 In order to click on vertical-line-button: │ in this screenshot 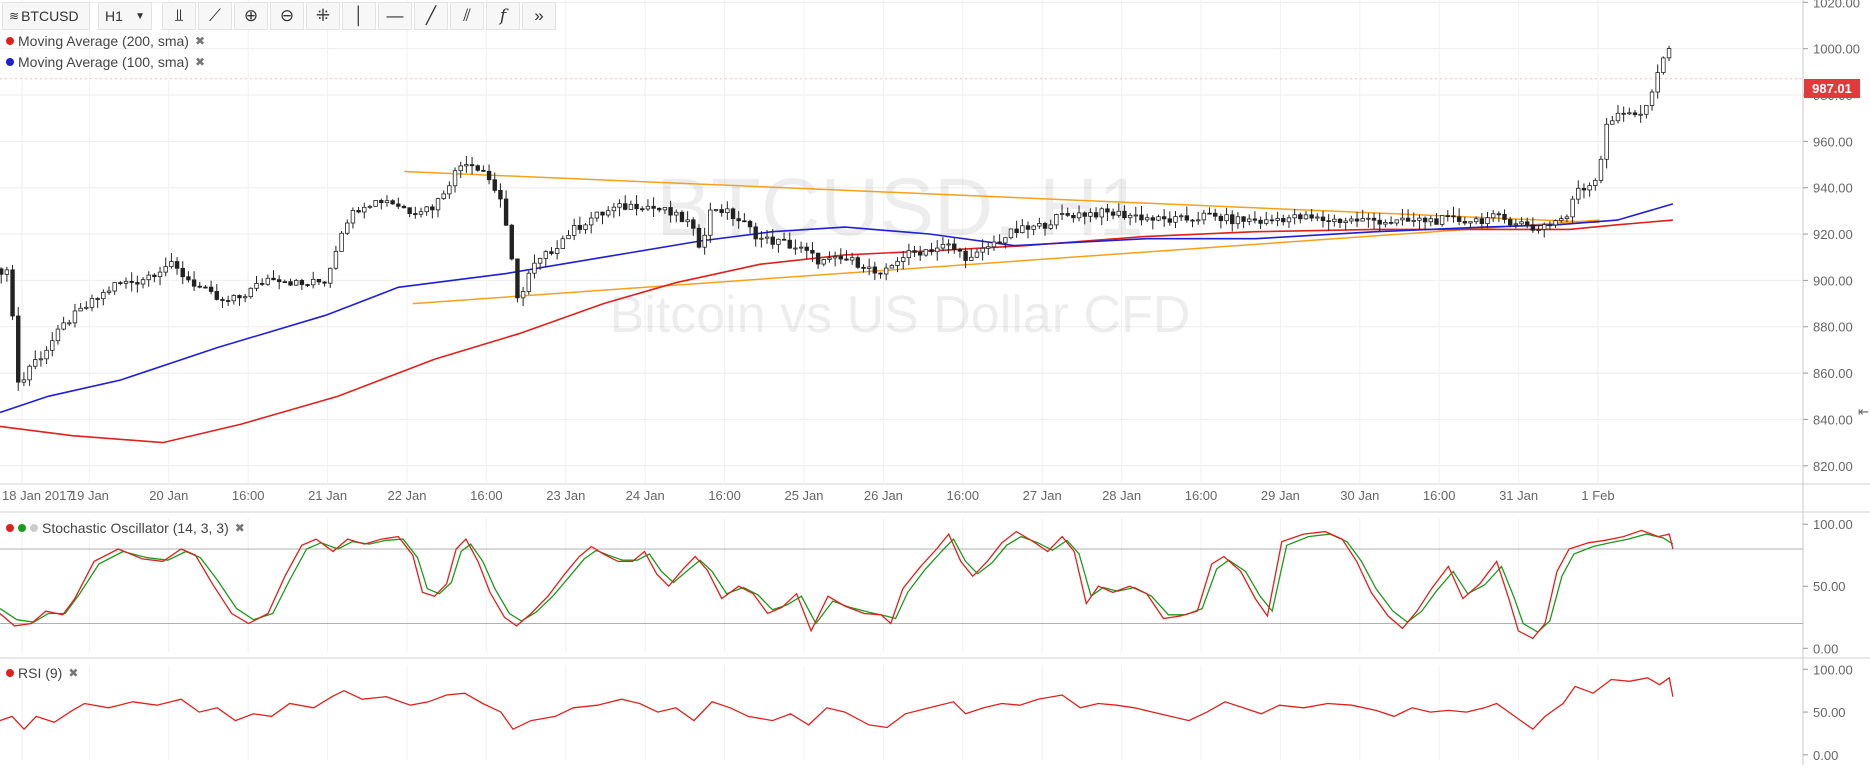, I will do `click(359, 16)`.